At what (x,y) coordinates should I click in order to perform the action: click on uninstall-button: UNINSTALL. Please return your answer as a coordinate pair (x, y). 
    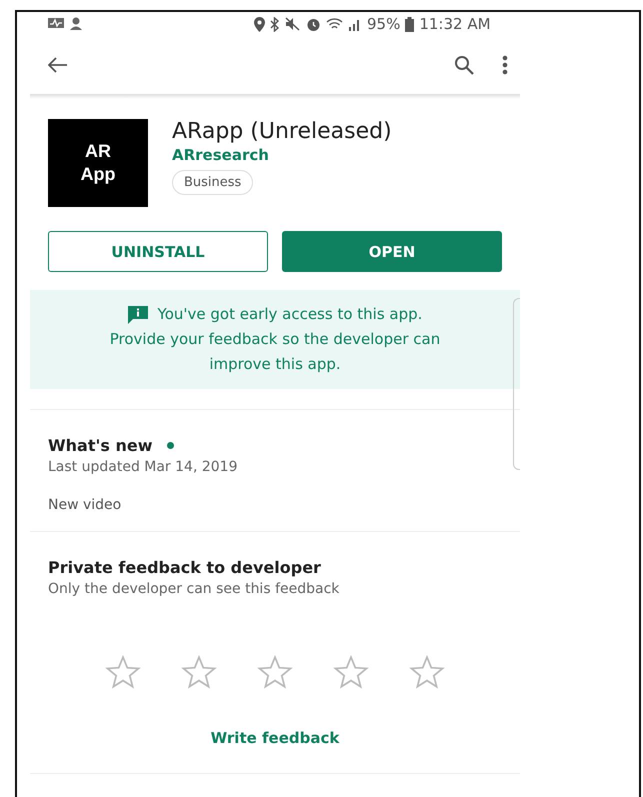
    Looking at the image, I should click on (158, 251).